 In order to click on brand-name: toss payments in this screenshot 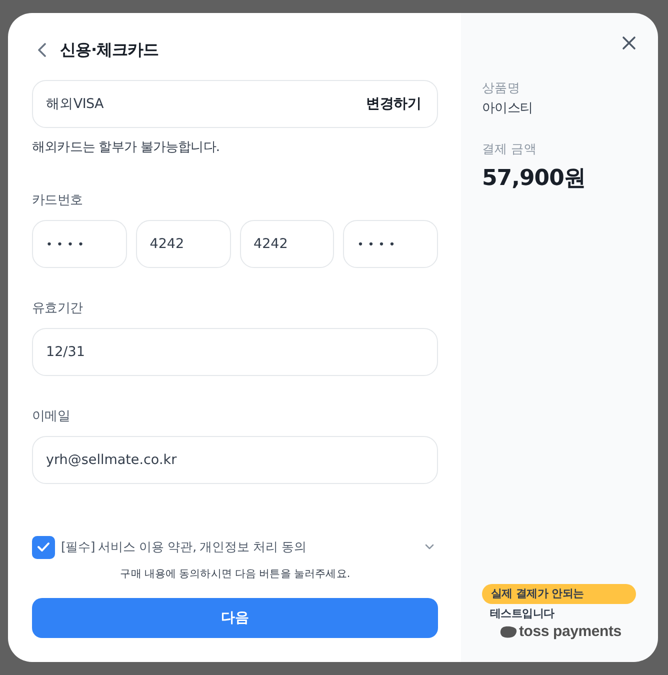, I will do `click(570, 632)`.